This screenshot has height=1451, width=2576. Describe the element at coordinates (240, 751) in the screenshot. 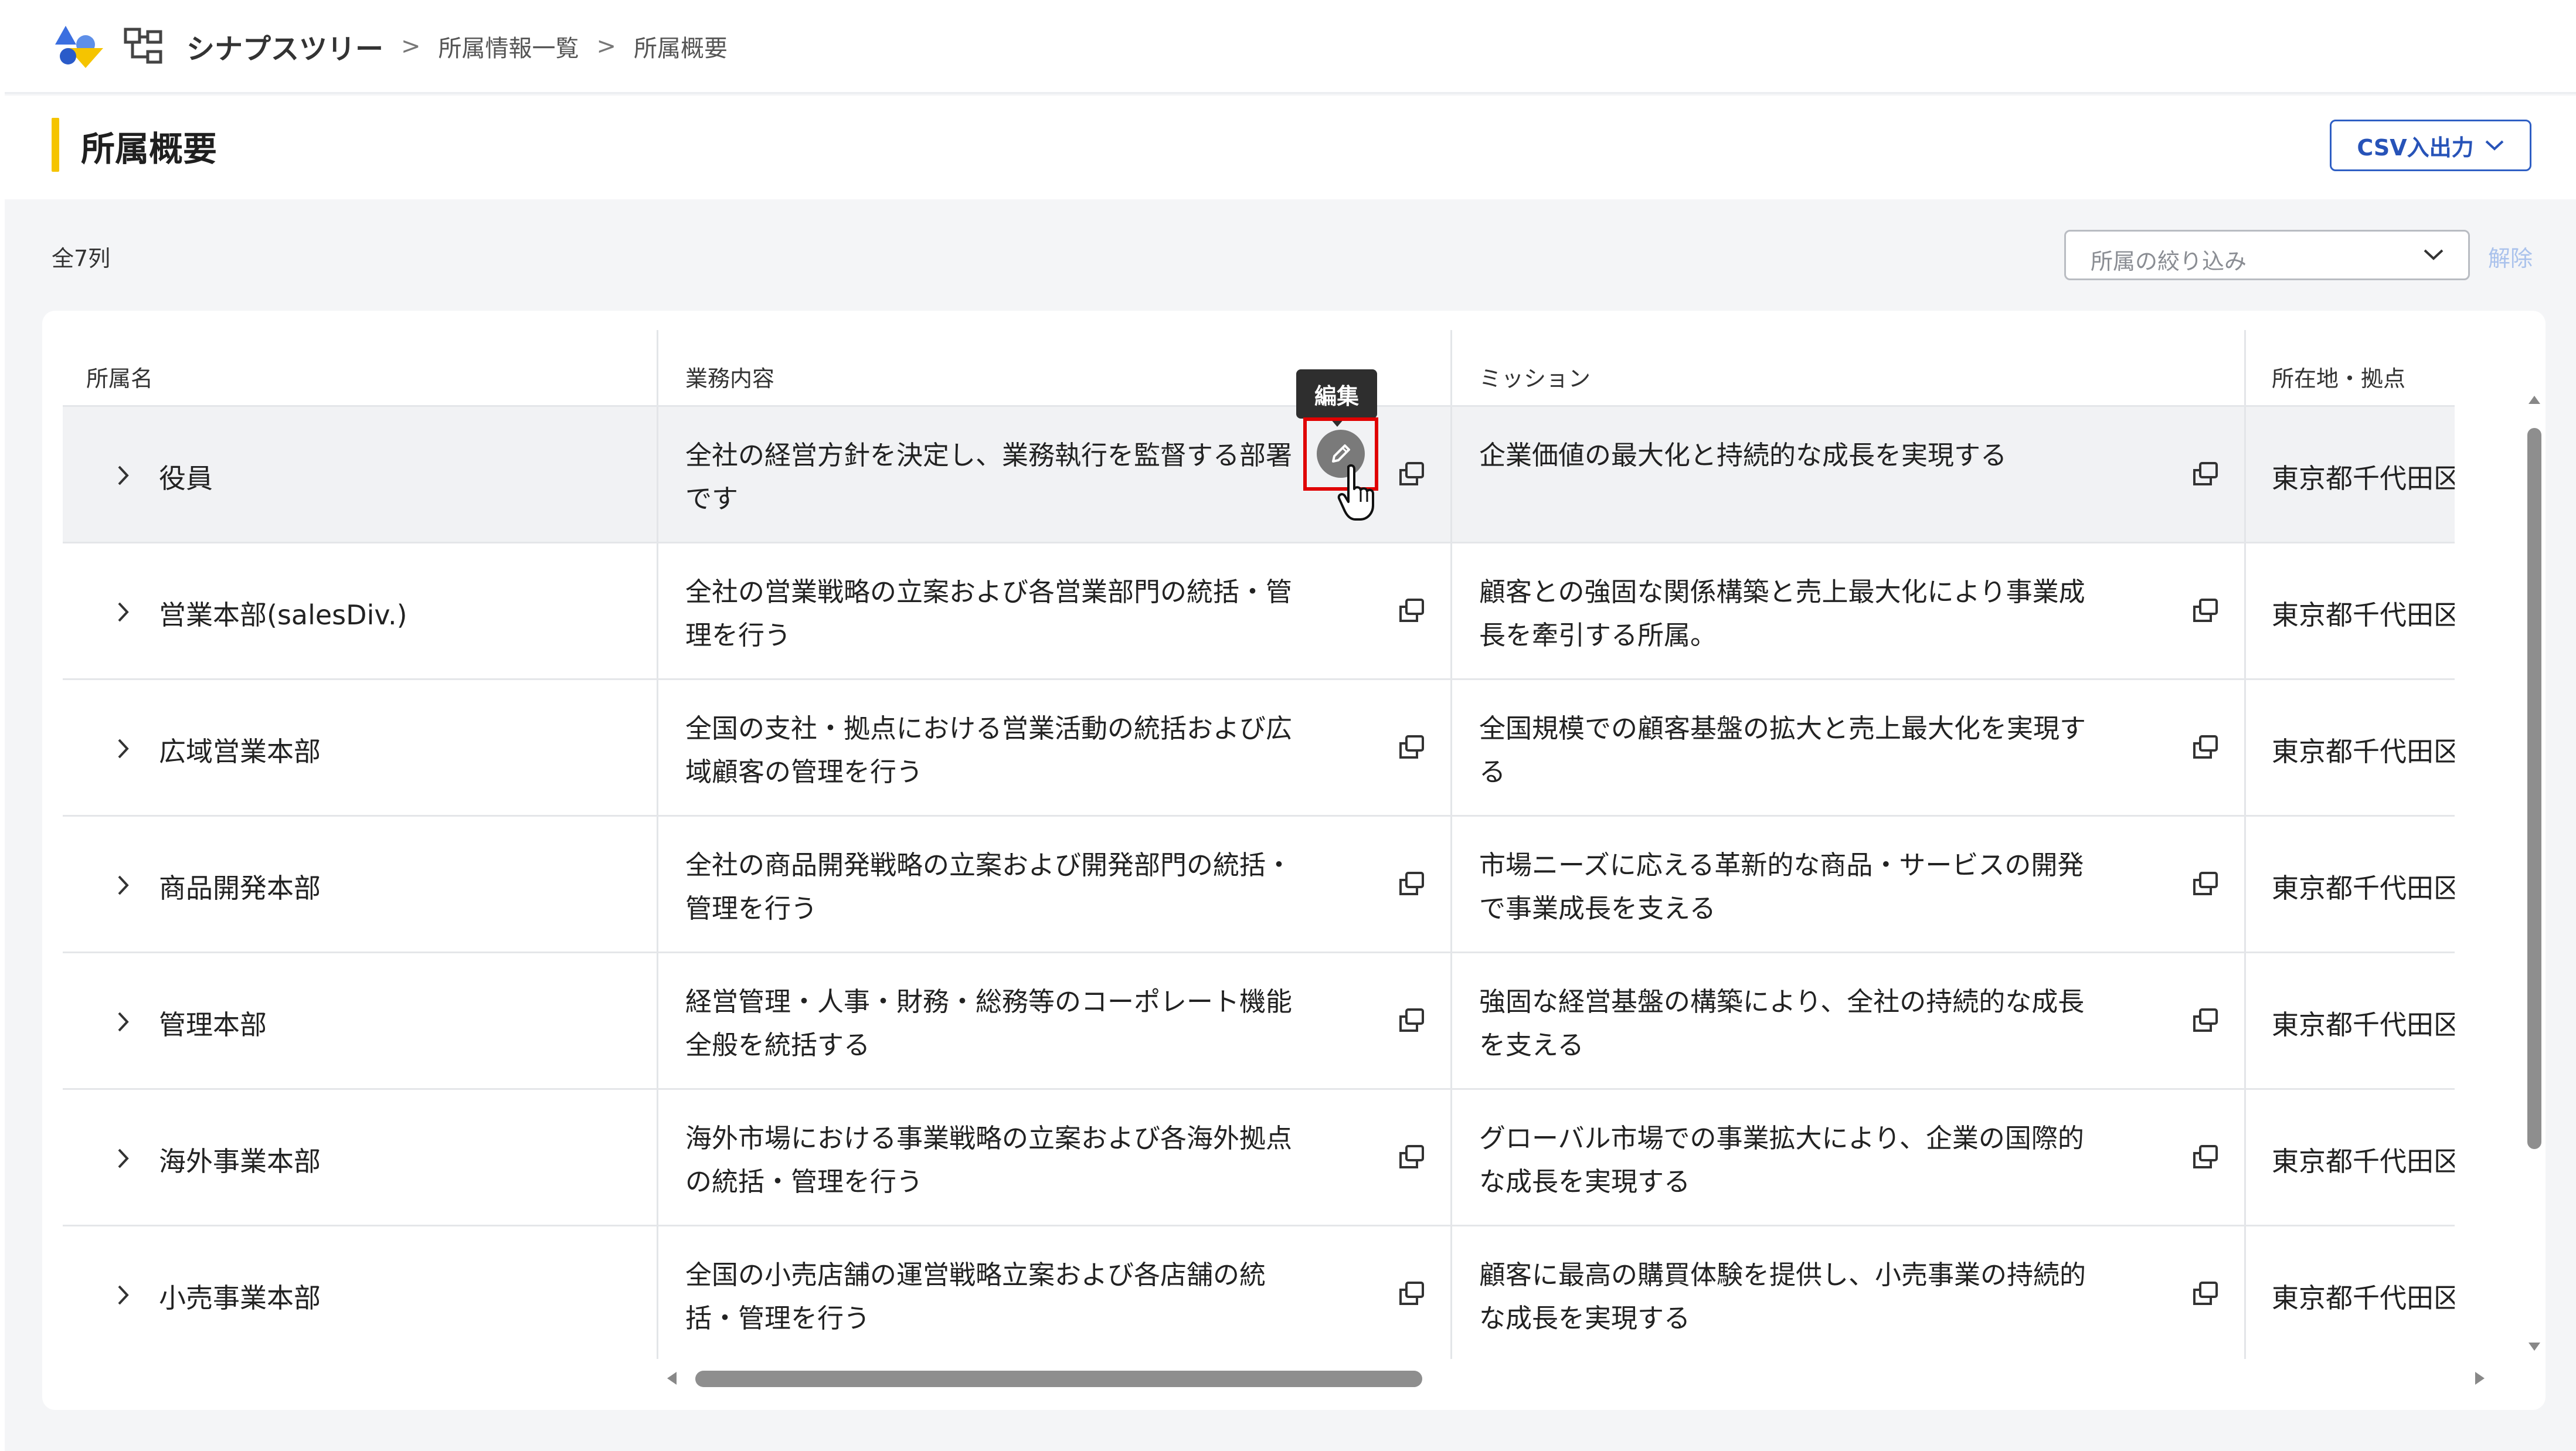

I see `department-name: 広域営業本部` at that location.